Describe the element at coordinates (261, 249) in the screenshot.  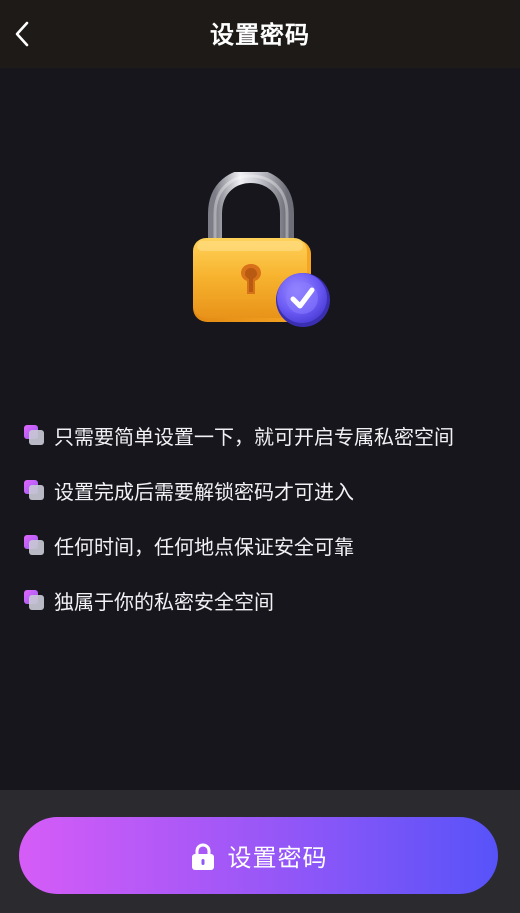
I see `padlock-check-icon` at that location.